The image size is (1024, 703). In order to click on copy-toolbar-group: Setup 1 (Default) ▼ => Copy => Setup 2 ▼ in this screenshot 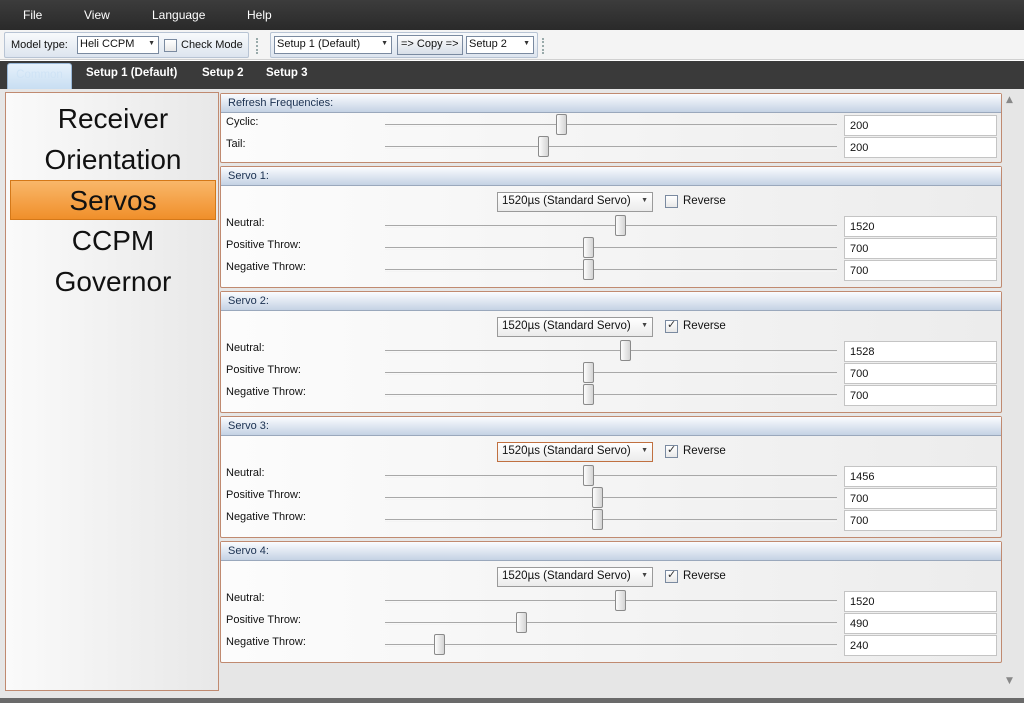, I will do `click(404, 45)`.